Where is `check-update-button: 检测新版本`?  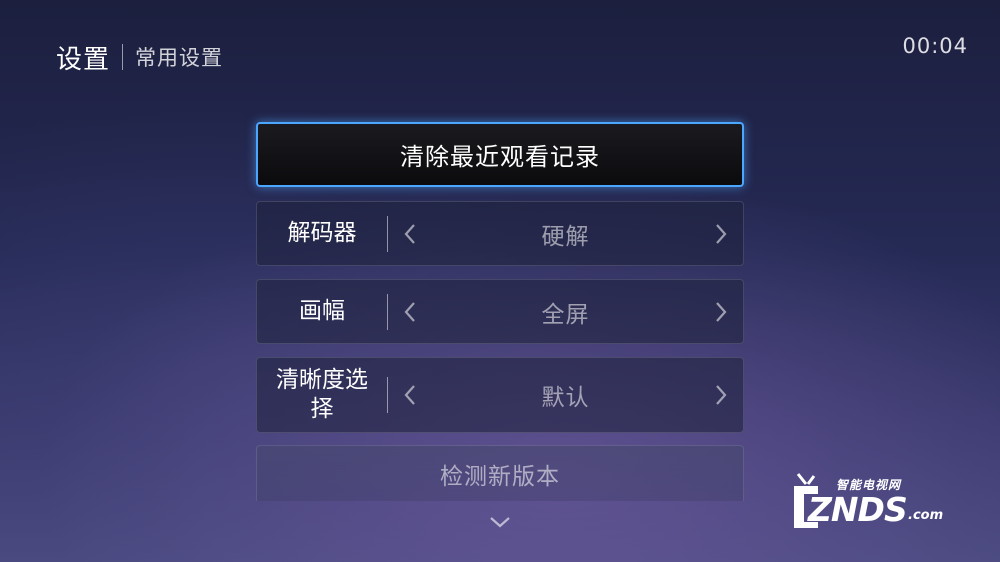
check-update-button: 检测新版本 is located at coordinates (500, 473).